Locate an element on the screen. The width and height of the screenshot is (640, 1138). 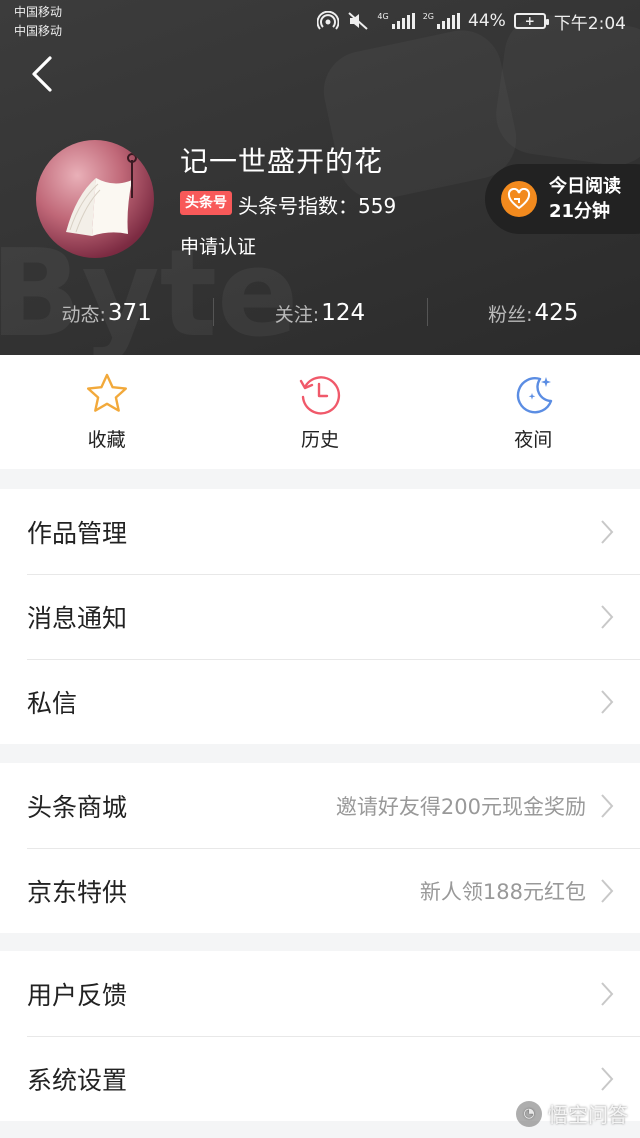
stat-value: 124 is located at coordinates (343, 313).